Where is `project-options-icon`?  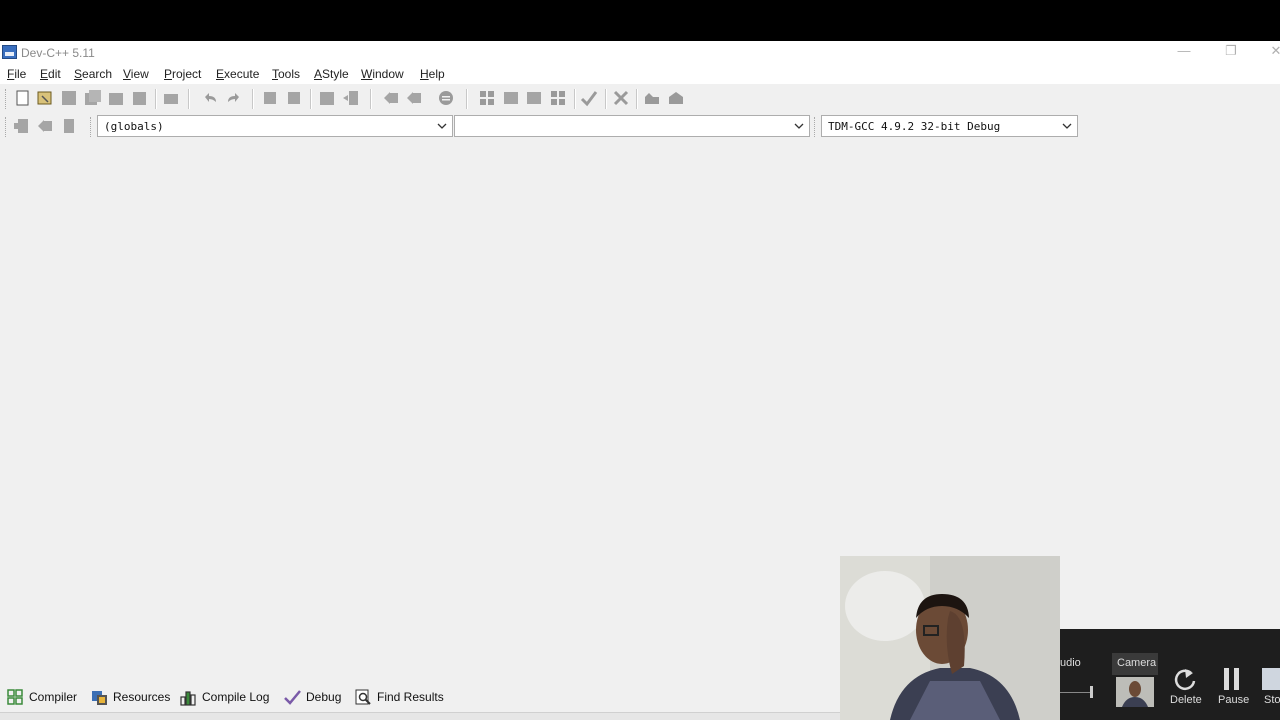 project-options-icon is located at coordinates (446, 98).